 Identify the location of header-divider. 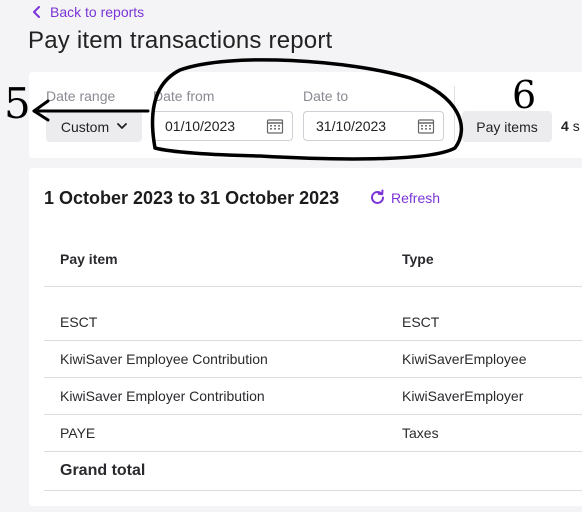
(313, 286).